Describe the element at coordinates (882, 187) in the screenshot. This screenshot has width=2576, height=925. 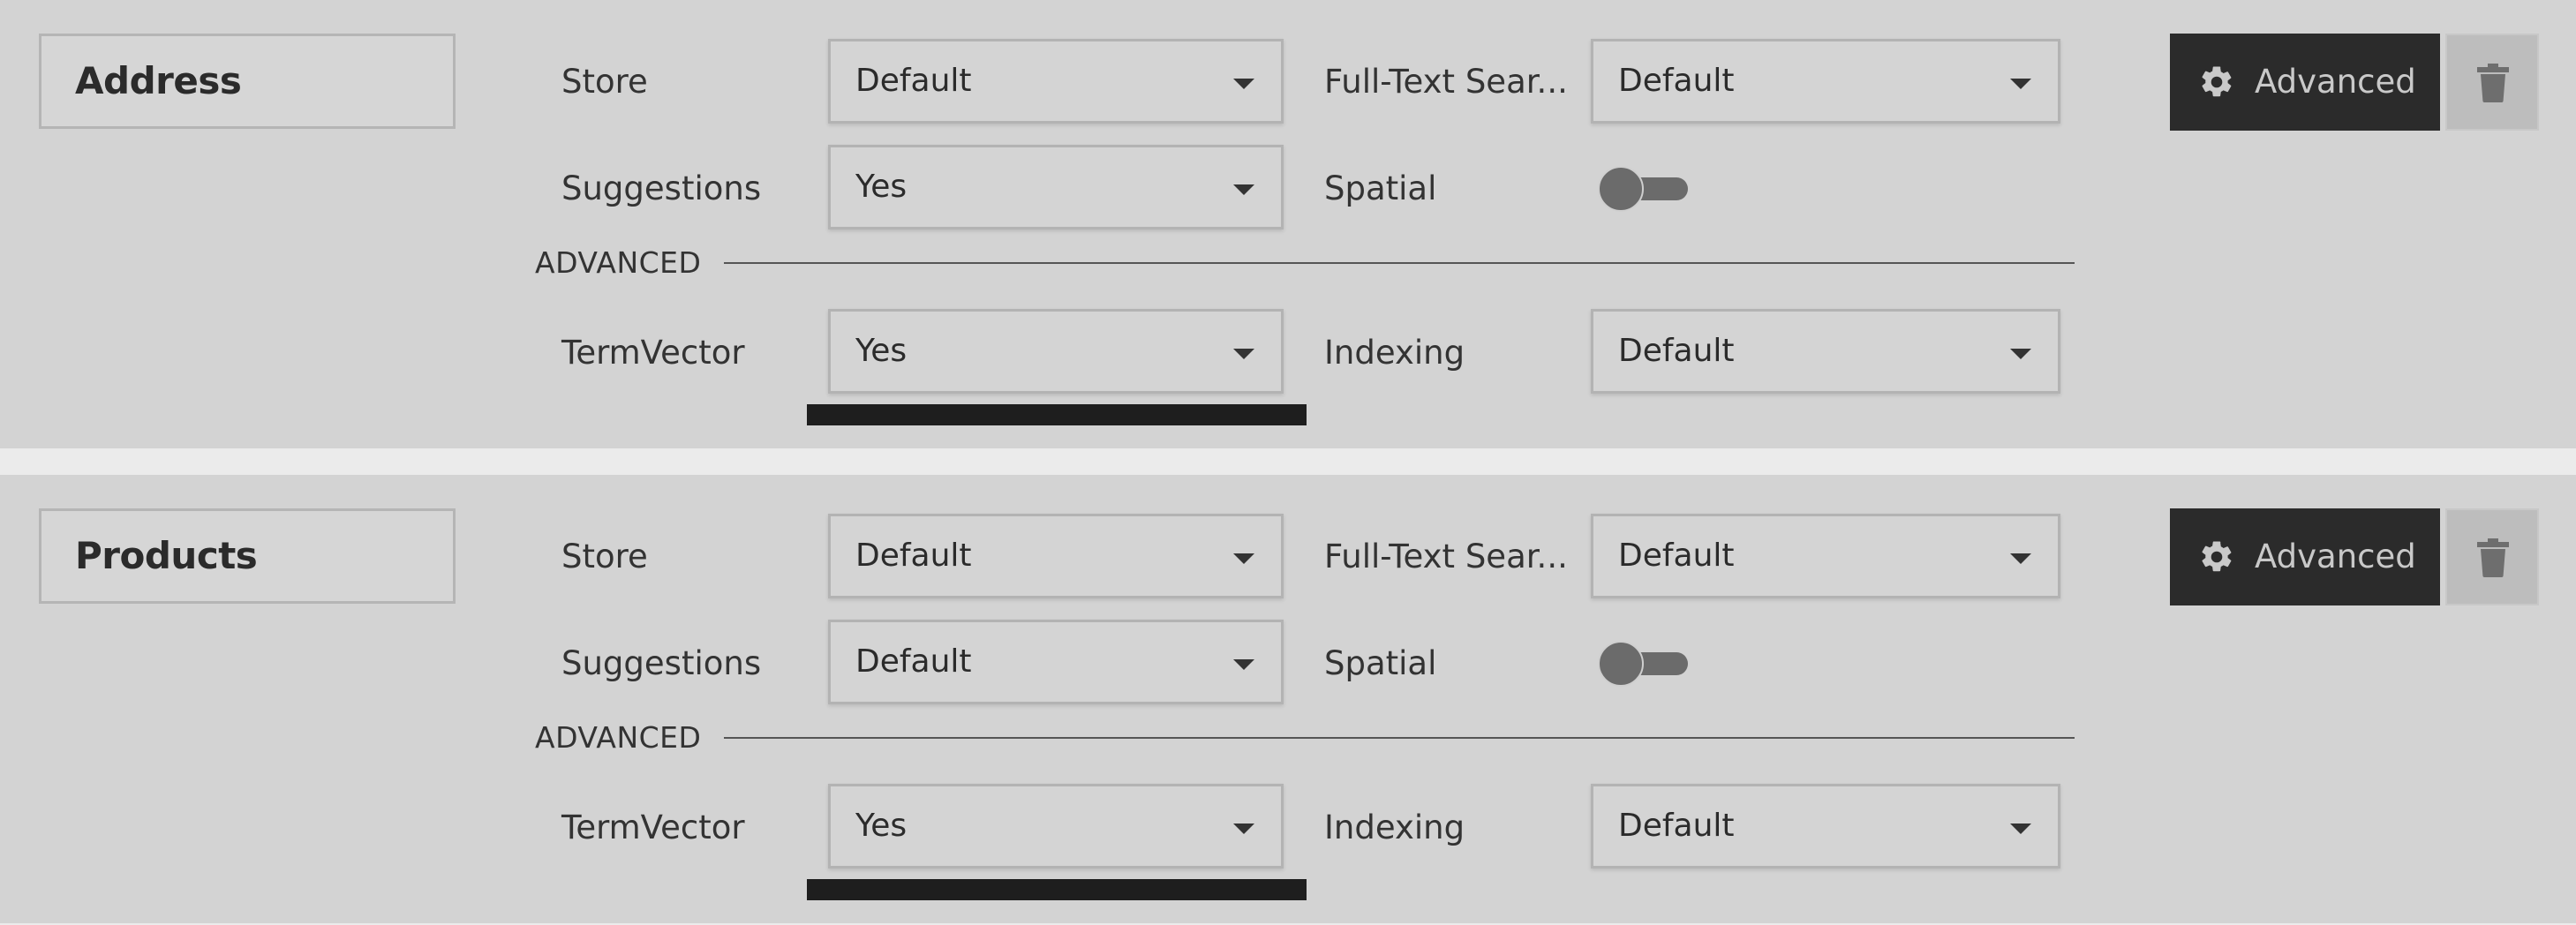
I see `suggestions-select-value: Yes` at that location.